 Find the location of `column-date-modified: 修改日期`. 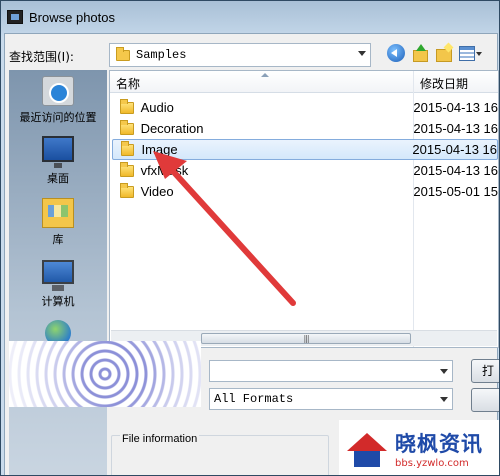

column-date-modified: 修改日期 is located at coordinates (444, 83).